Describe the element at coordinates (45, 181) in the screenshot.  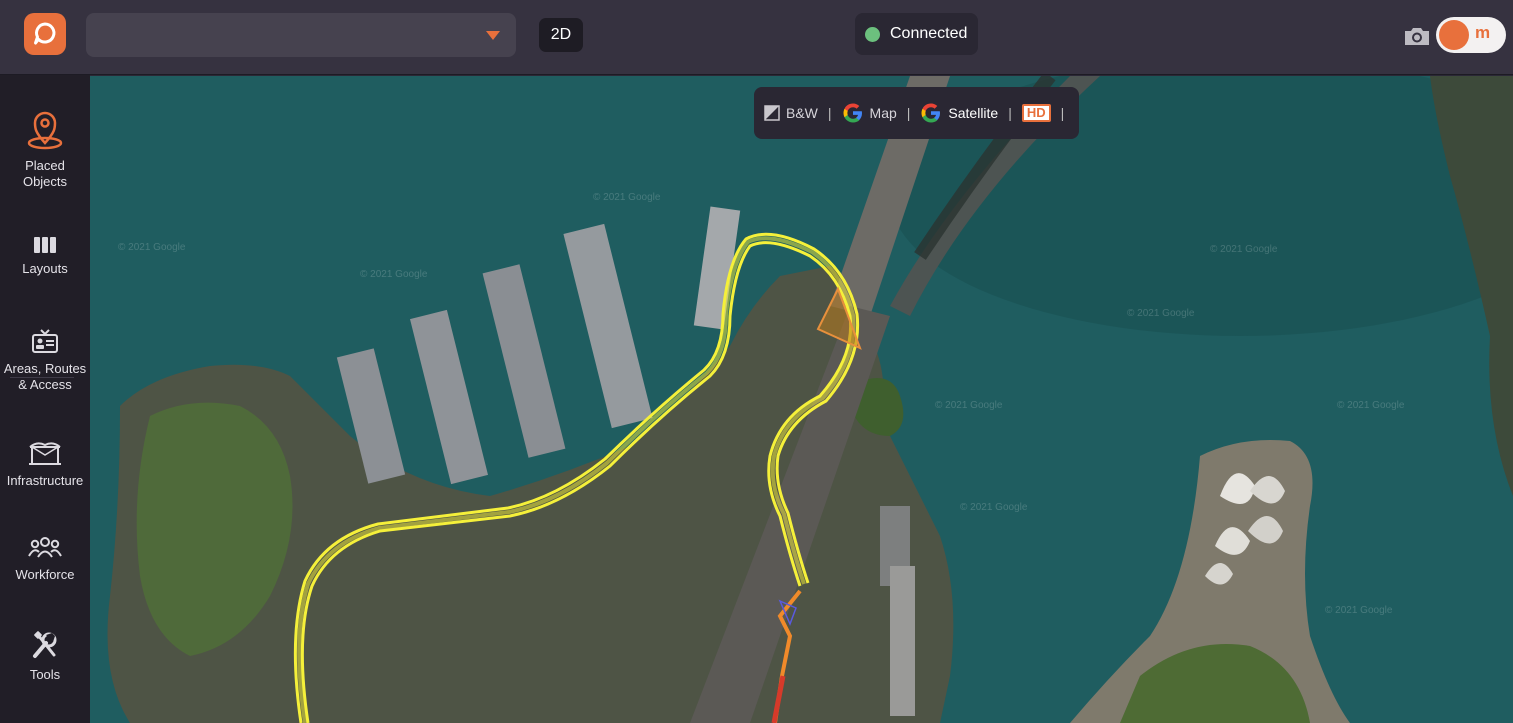
I see `sidebar-item-label: Objects` at that location.